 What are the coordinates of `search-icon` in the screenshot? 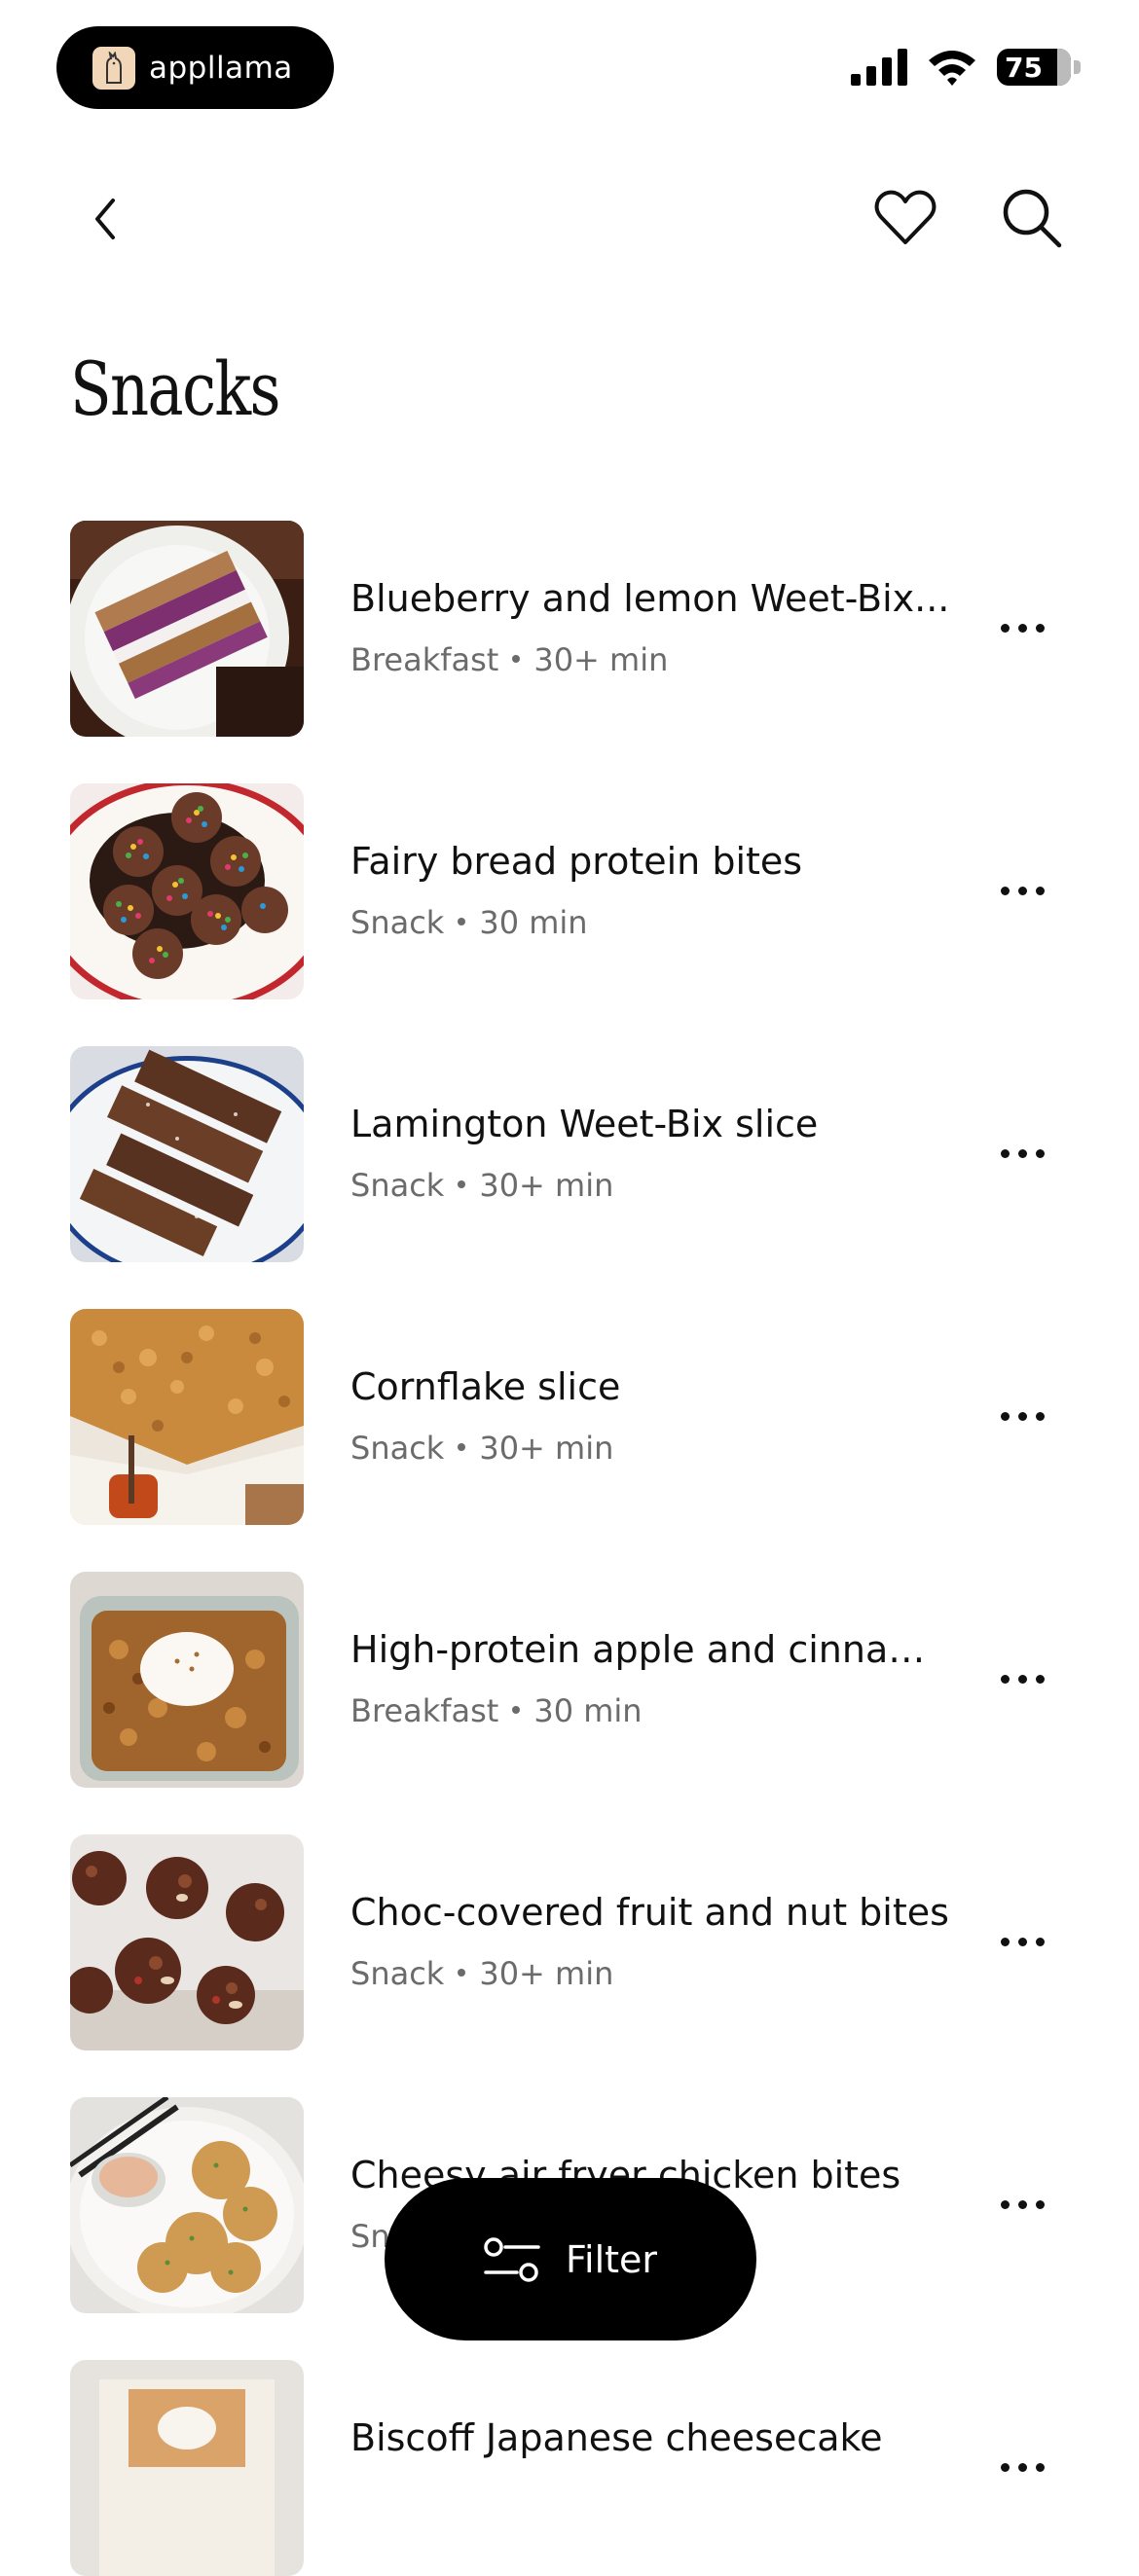 It's located at (1033, 218).